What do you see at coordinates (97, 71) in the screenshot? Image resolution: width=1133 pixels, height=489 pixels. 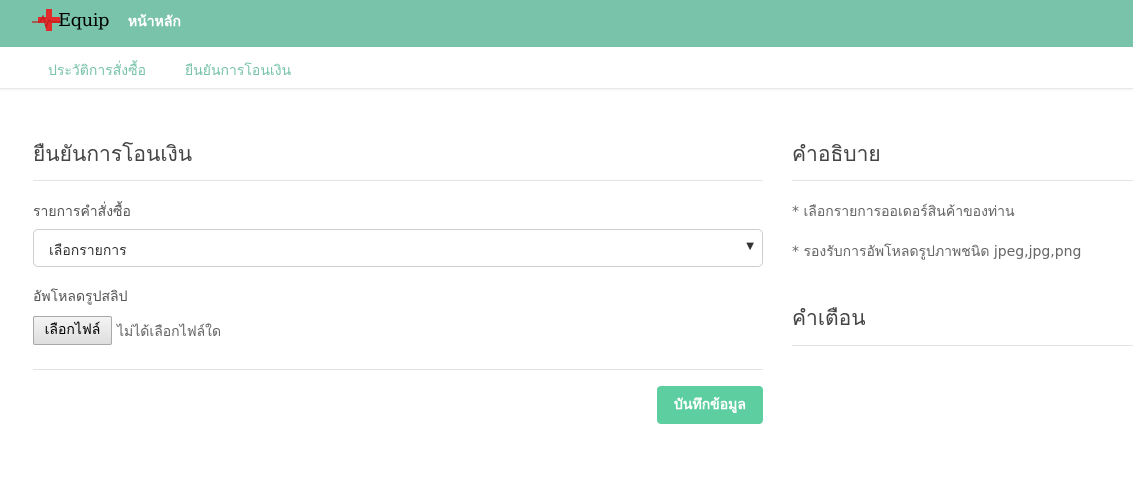 I see `order-history-link: ประวัติการสั่งซื้อ` at bounding box center [97, 71].